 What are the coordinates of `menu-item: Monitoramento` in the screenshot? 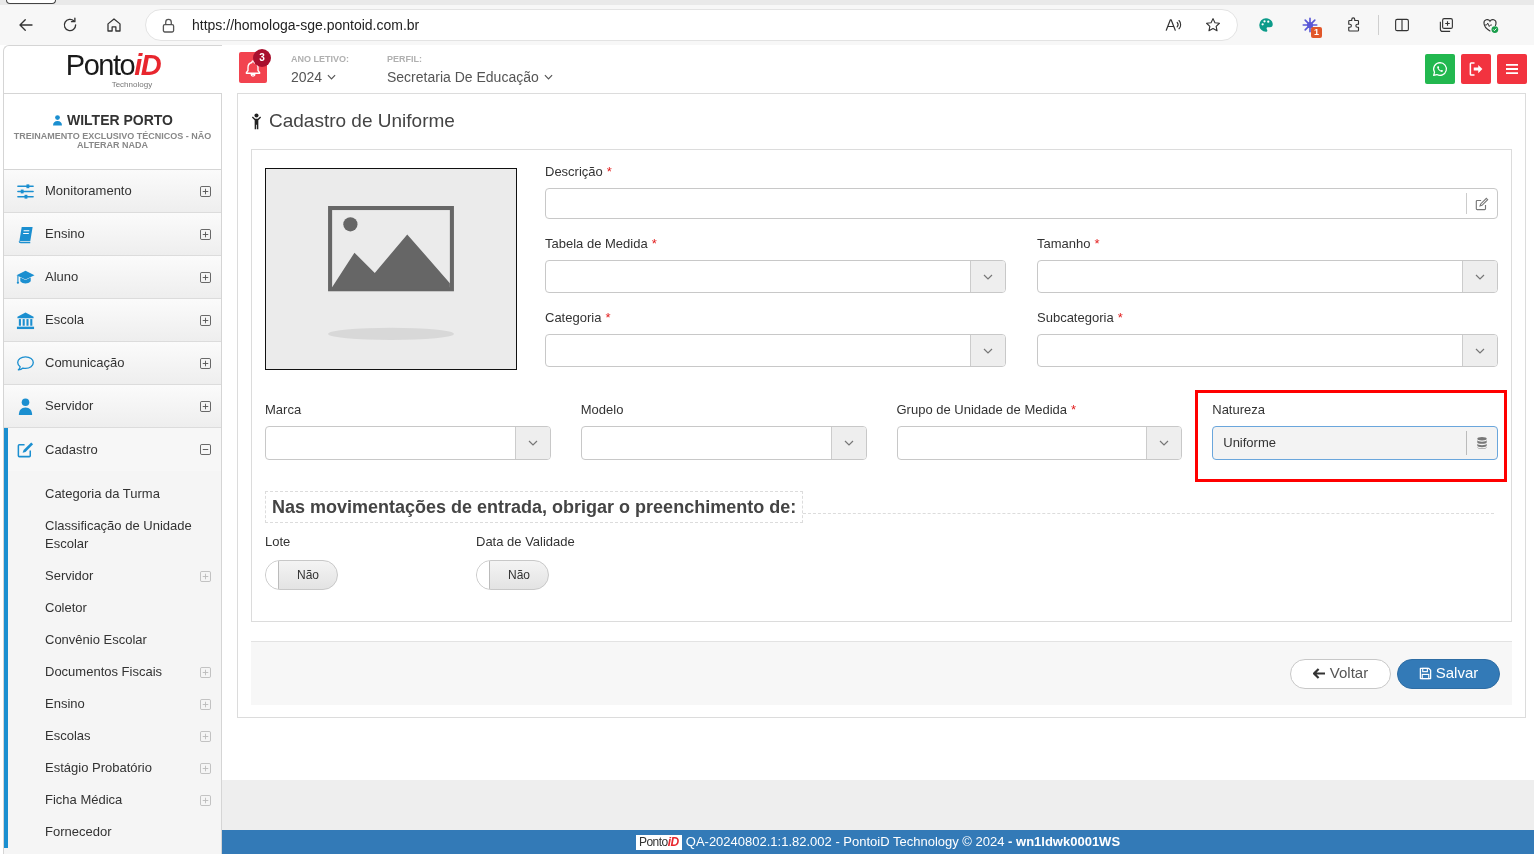 It's located at (112, 191).